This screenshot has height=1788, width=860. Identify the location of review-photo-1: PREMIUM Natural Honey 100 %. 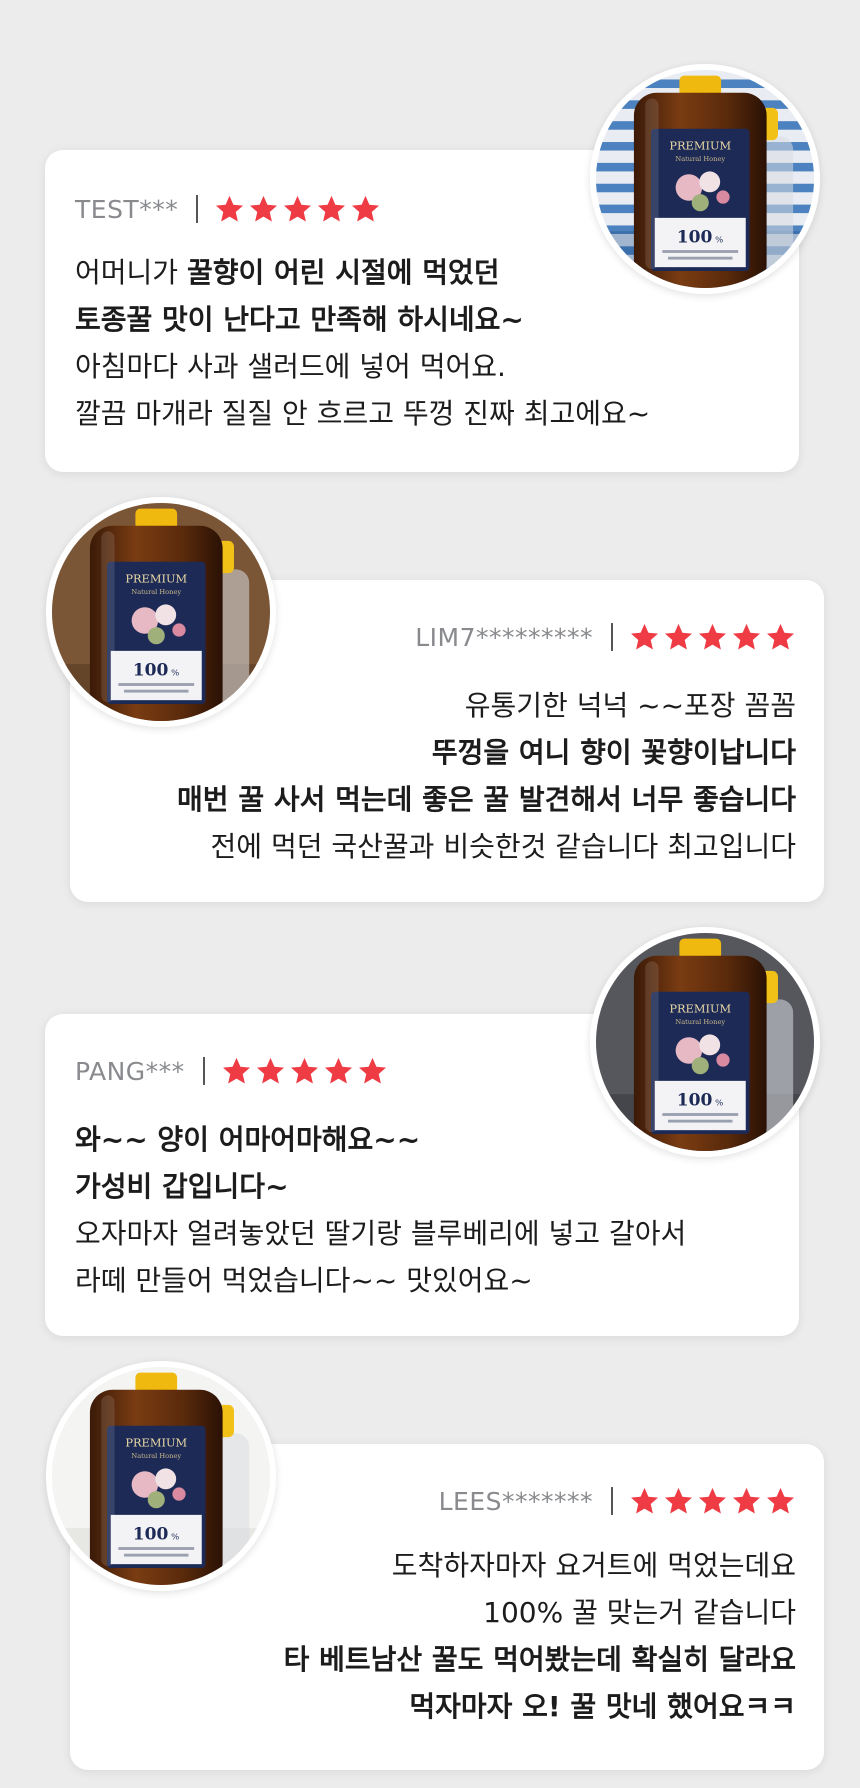
(705, 179).